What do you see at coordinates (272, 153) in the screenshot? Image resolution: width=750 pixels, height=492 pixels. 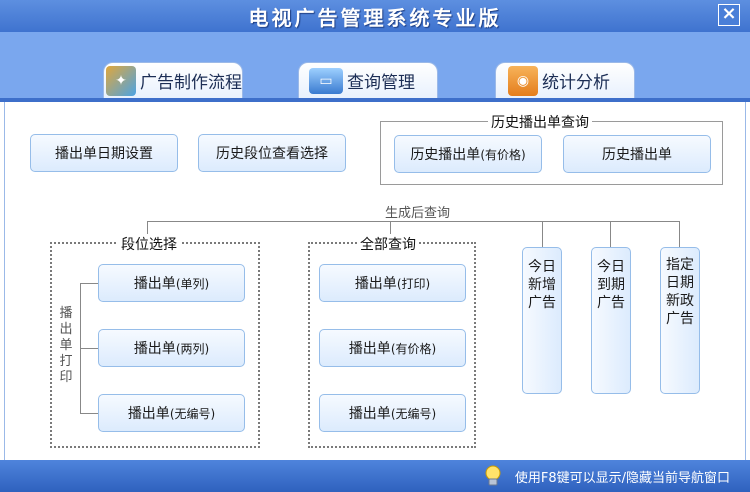 I see `history-segment-button: 历史段位查看选择` at bounding box center [272, 153].